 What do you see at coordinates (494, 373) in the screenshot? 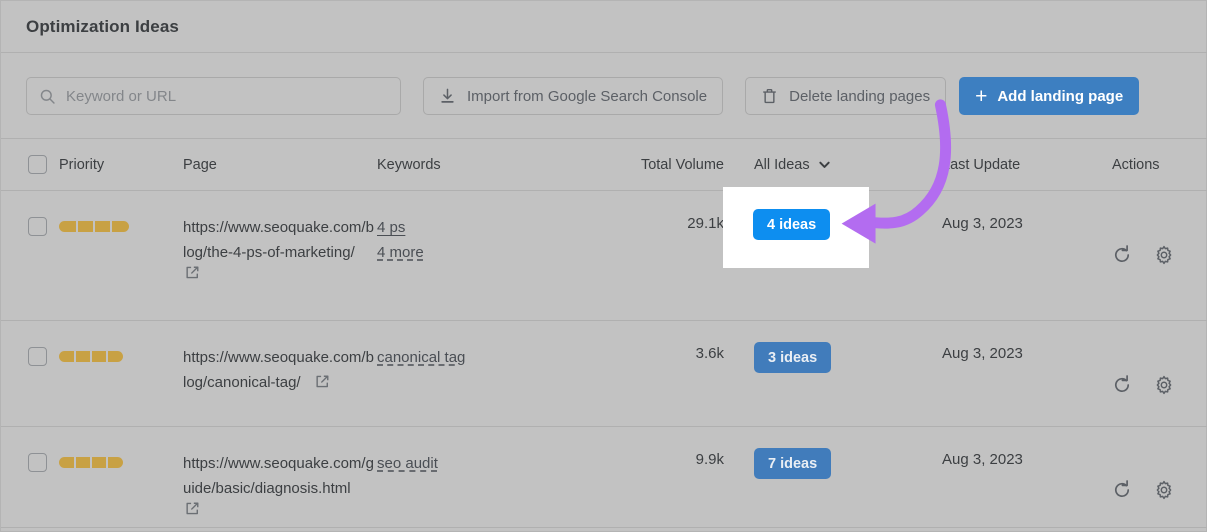
I see `keywords-cell: canonical tag` at bounding box center [494, 373].